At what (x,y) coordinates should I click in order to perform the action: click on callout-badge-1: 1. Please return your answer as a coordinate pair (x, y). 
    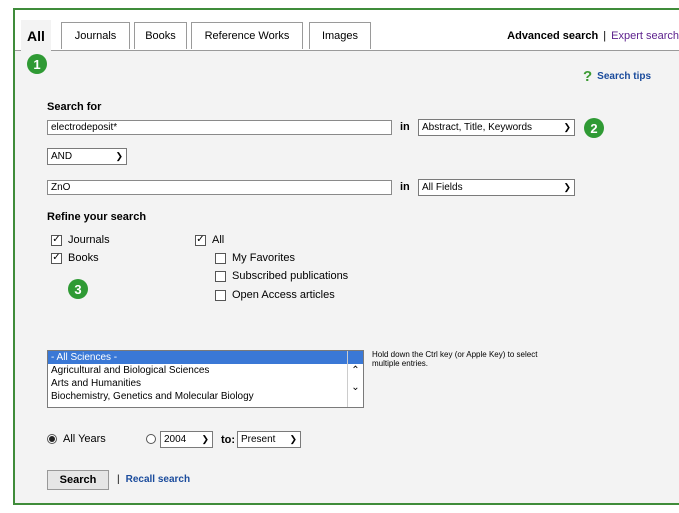
    Looking at the image, I should click on (37, 64).